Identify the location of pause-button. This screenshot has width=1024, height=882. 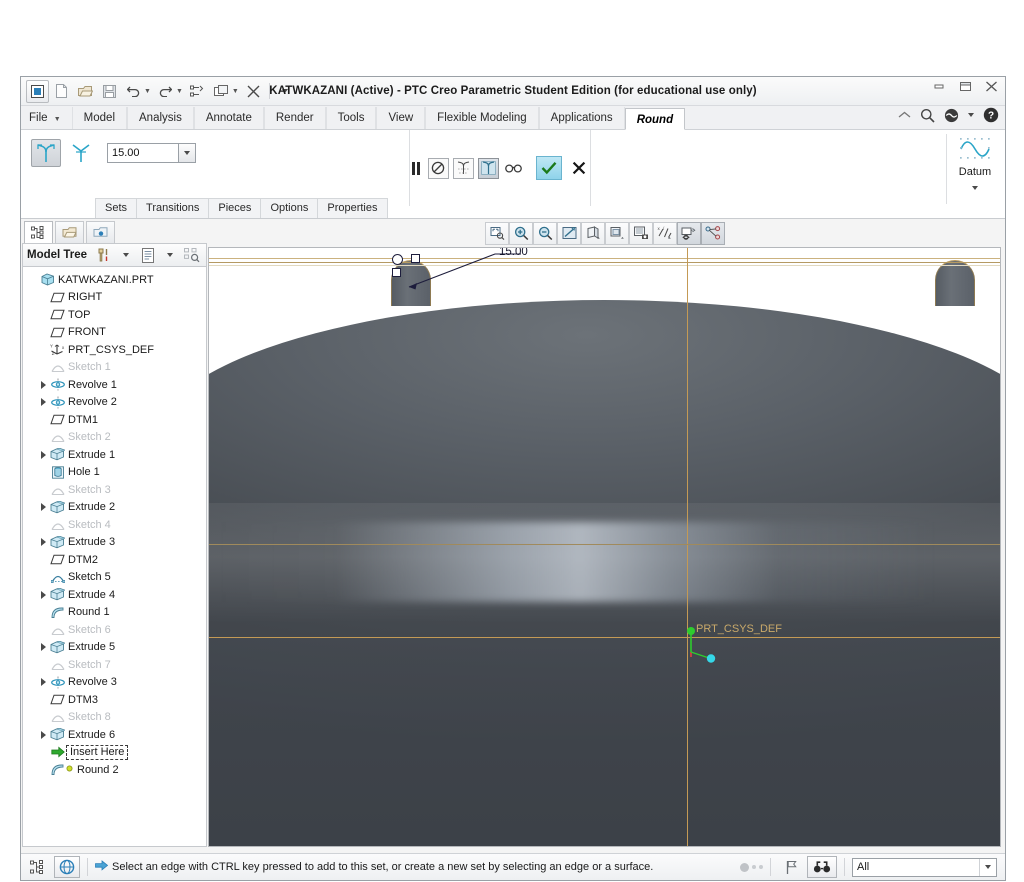
(415, 168).